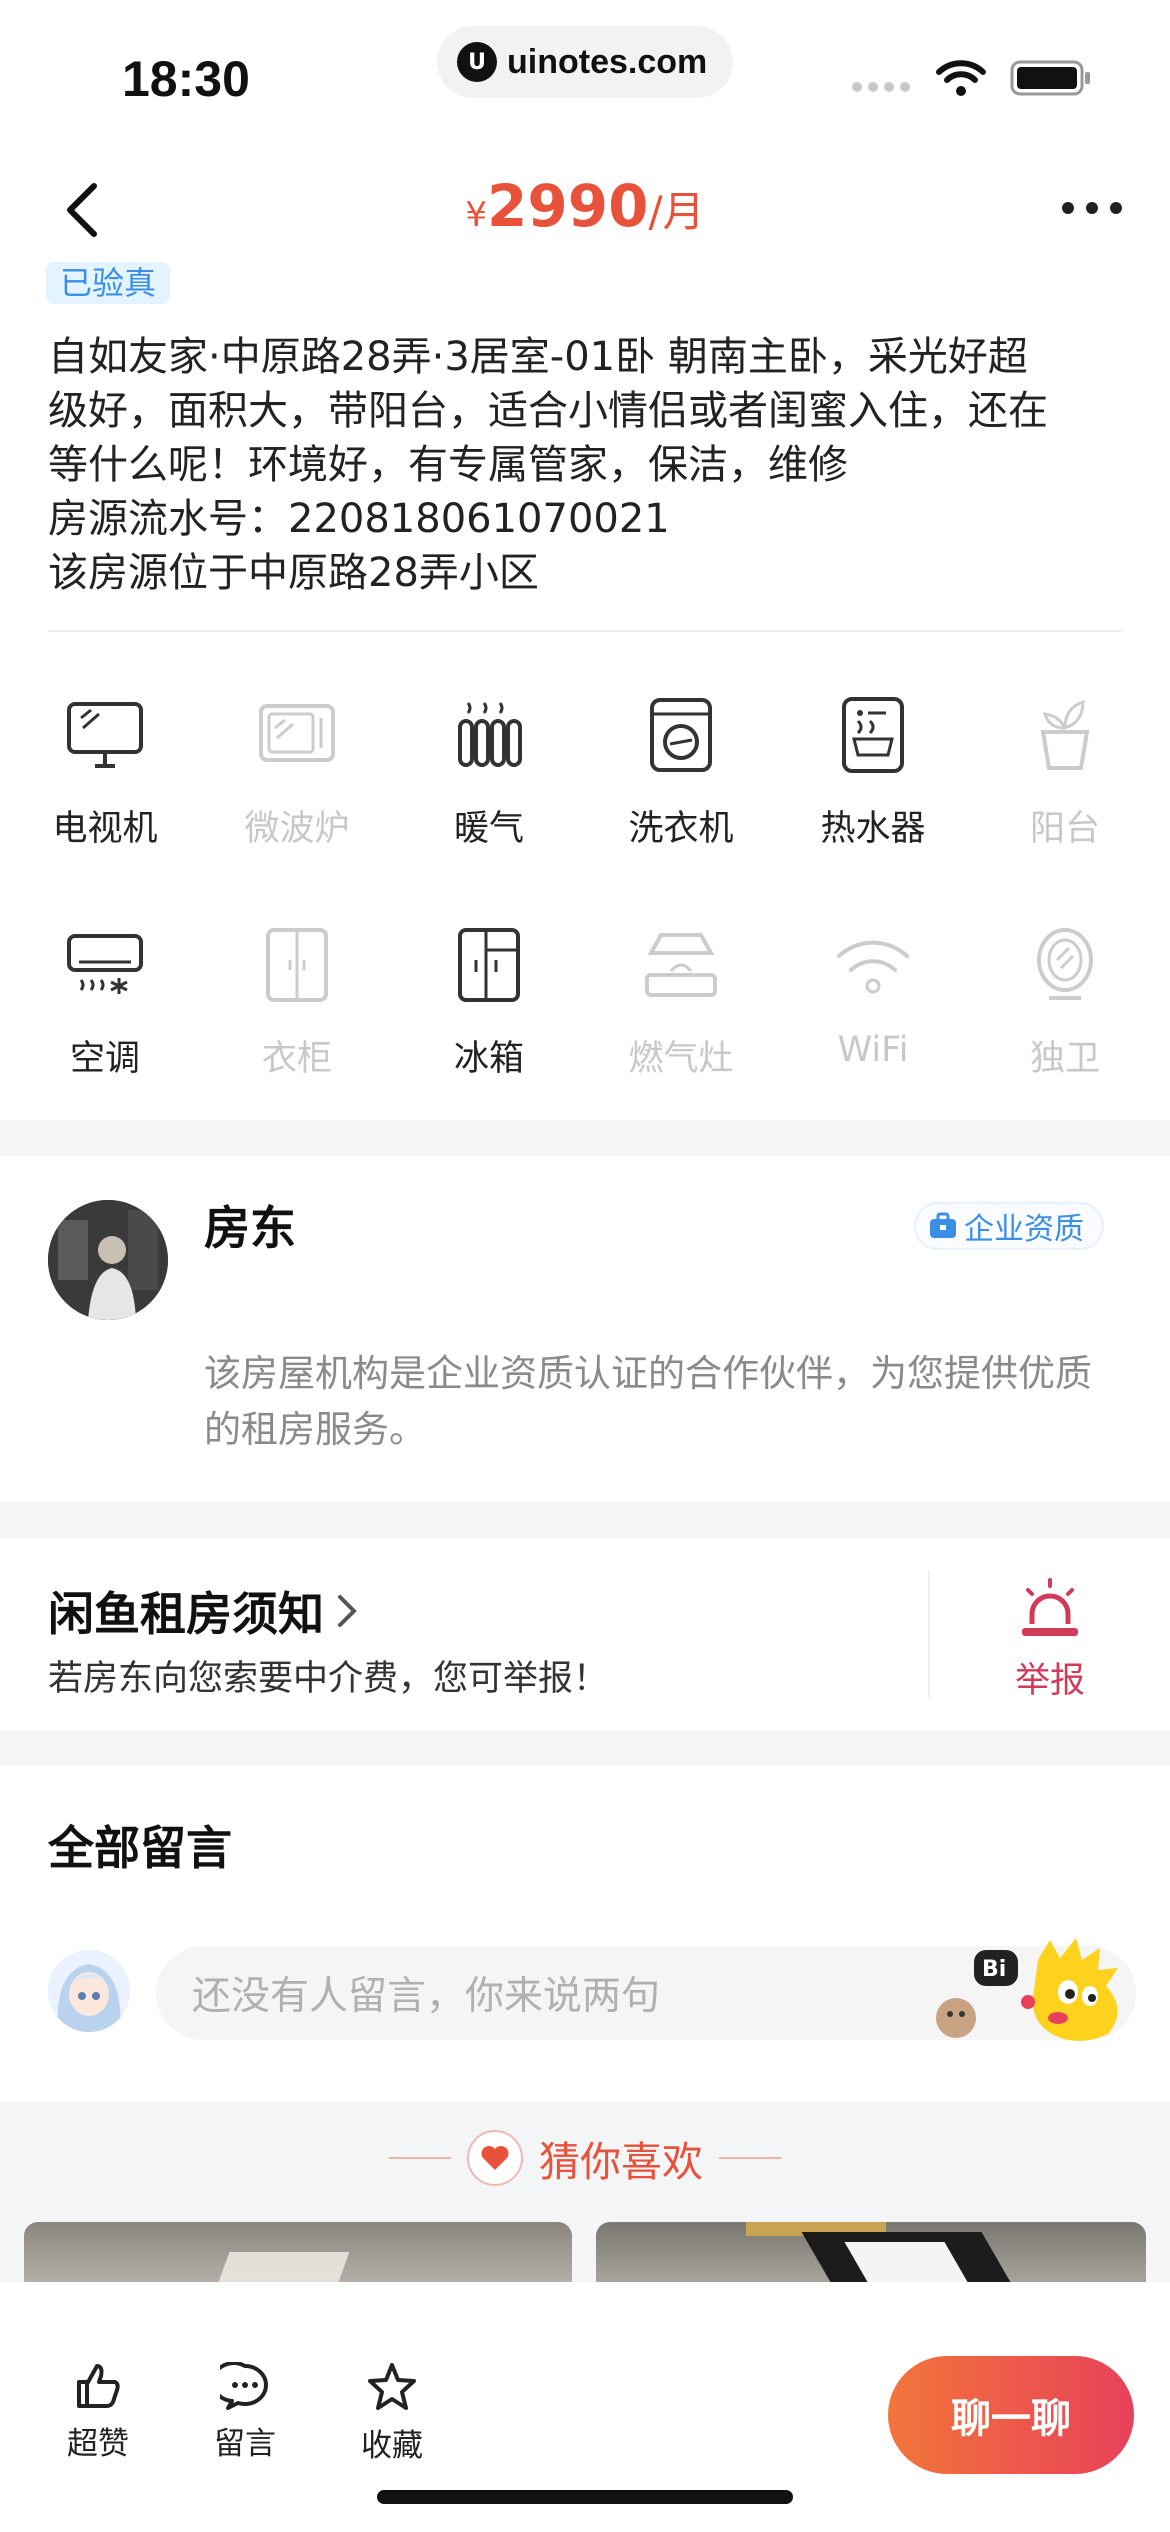  I want to click on amenity-washing-machine: 洗衣机, so click(681, 770).